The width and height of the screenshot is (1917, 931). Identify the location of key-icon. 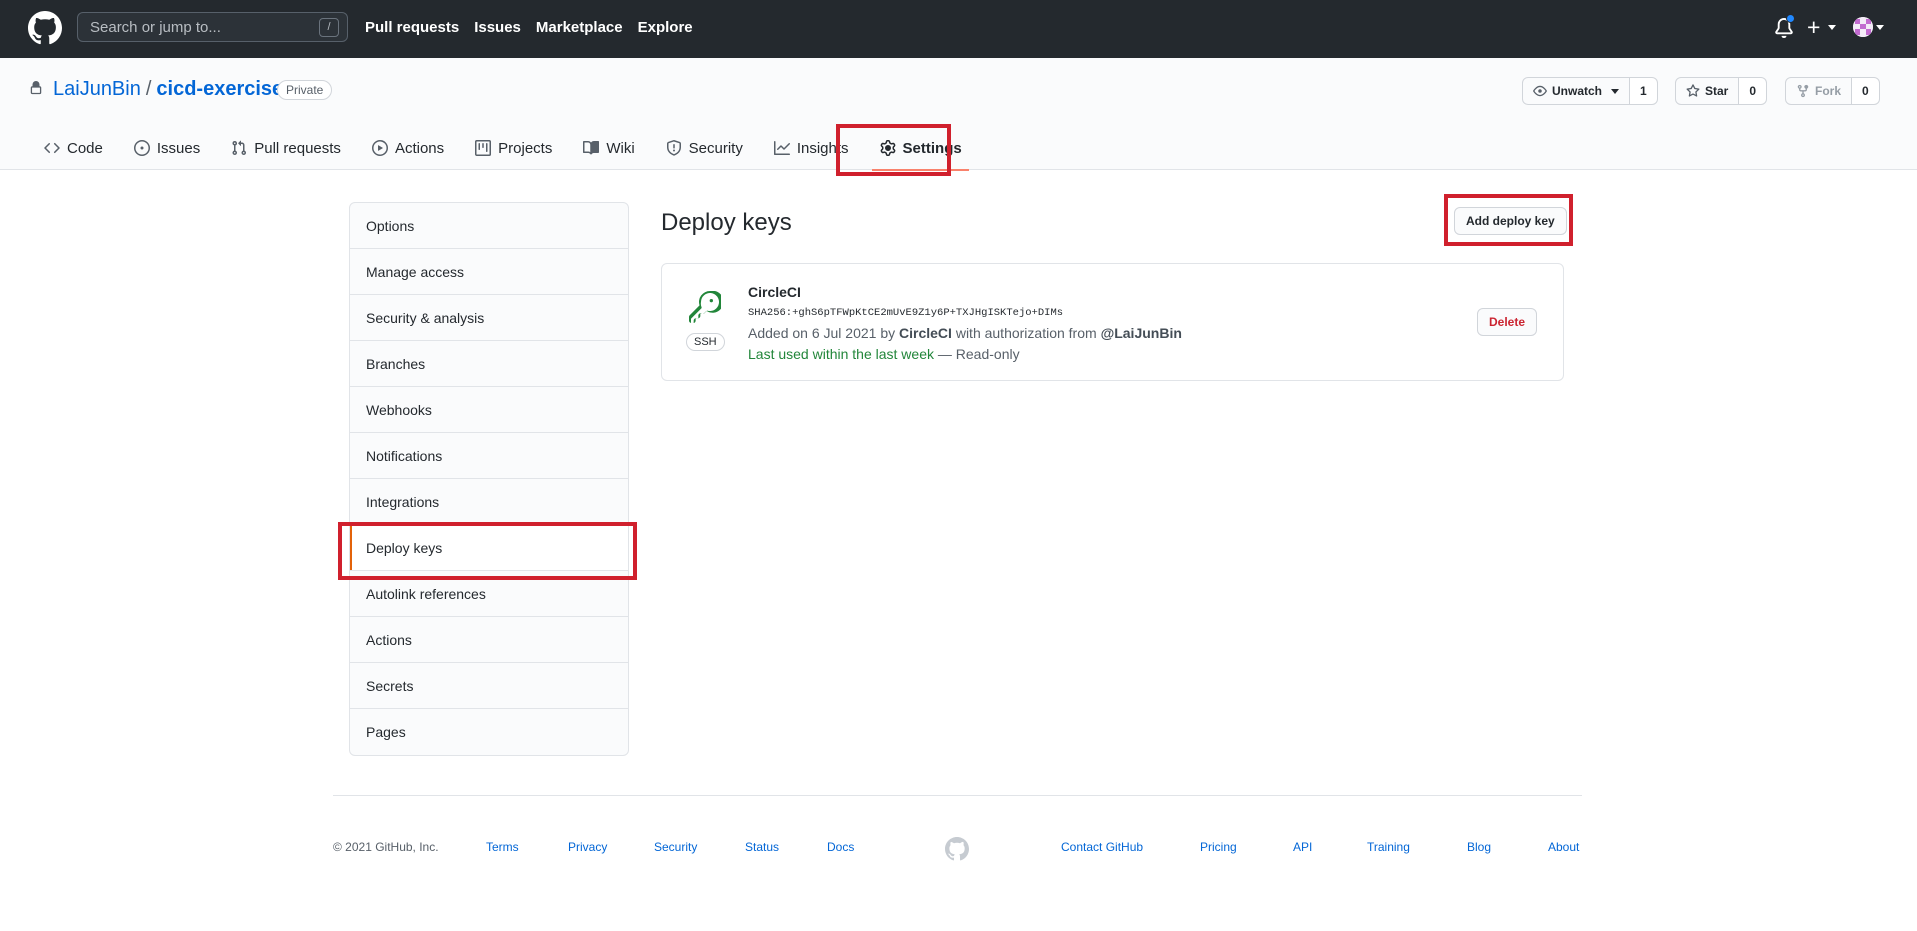
(705, 307).